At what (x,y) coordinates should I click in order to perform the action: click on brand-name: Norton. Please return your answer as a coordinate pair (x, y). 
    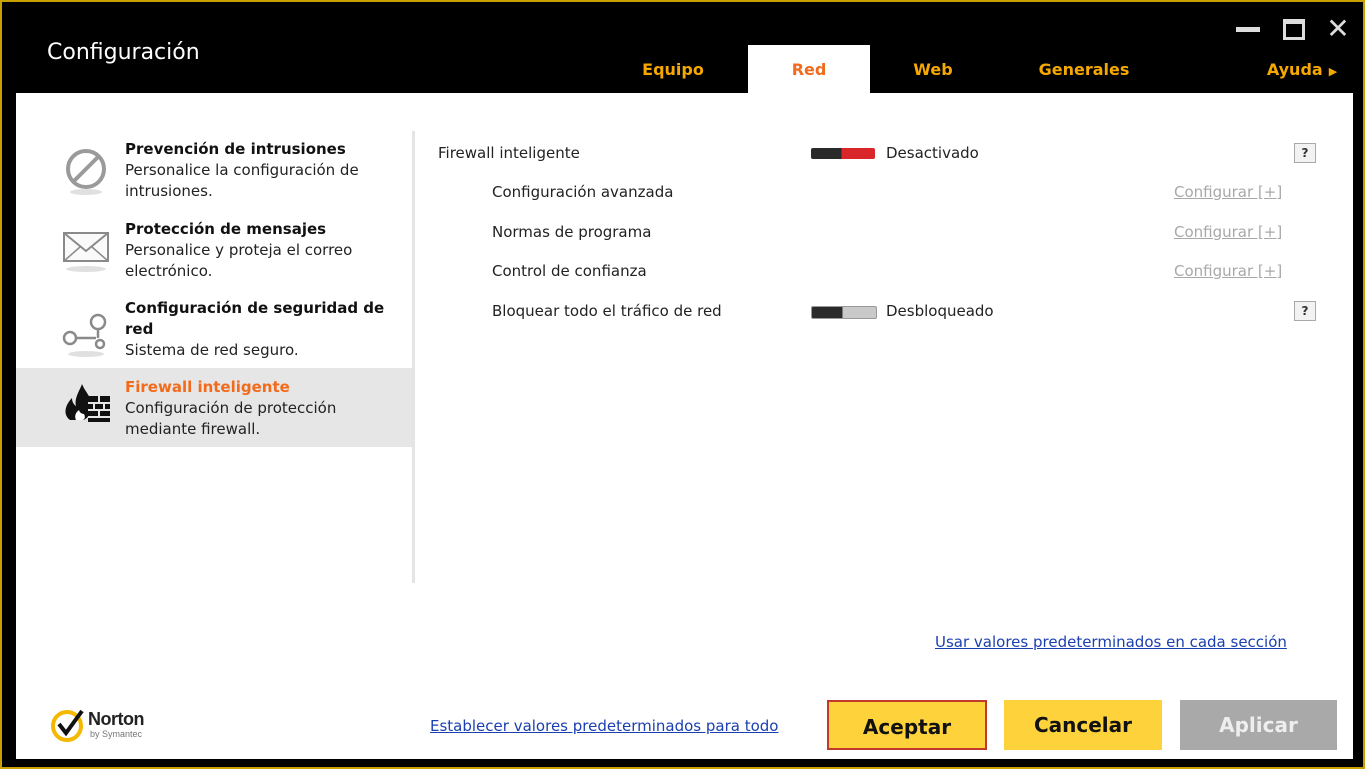
    Looking at the image, I should click on (116, 719).